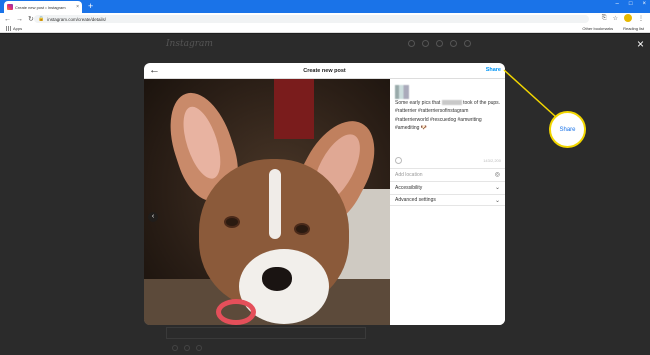 This screenshot has width=650, height=355. I want to click on share-callout: Share, so click(567, 129).